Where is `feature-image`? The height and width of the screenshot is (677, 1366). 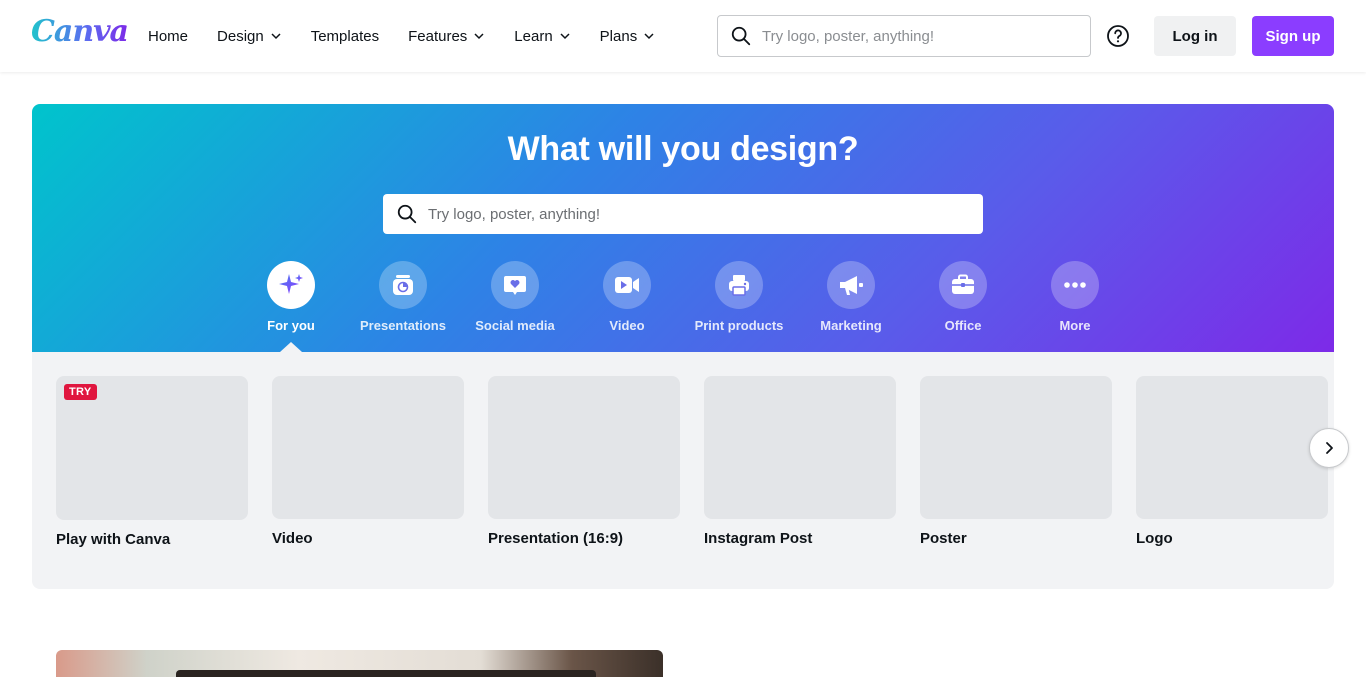
feature-image is located at coordinates (359, 663).